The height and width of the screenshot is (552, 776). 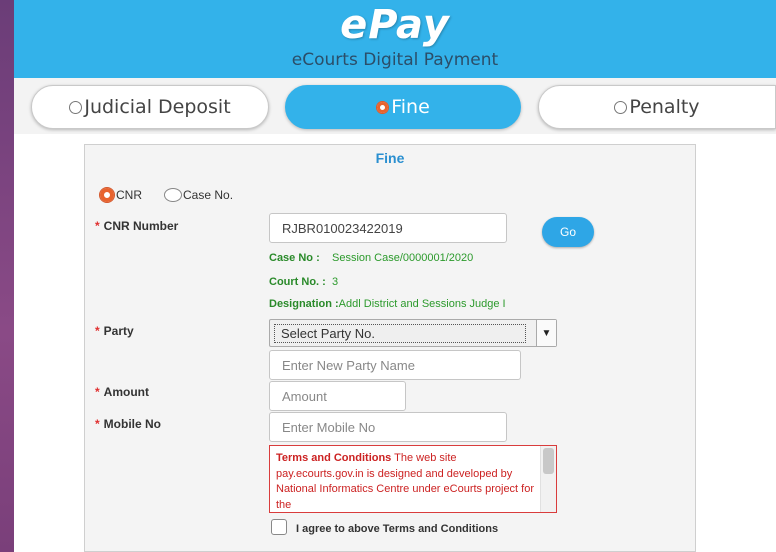 What do you see at coordinates (297, 282) in the screenshot?
I see `court-no-label: Court No. :` at bounding box center [297, 282].